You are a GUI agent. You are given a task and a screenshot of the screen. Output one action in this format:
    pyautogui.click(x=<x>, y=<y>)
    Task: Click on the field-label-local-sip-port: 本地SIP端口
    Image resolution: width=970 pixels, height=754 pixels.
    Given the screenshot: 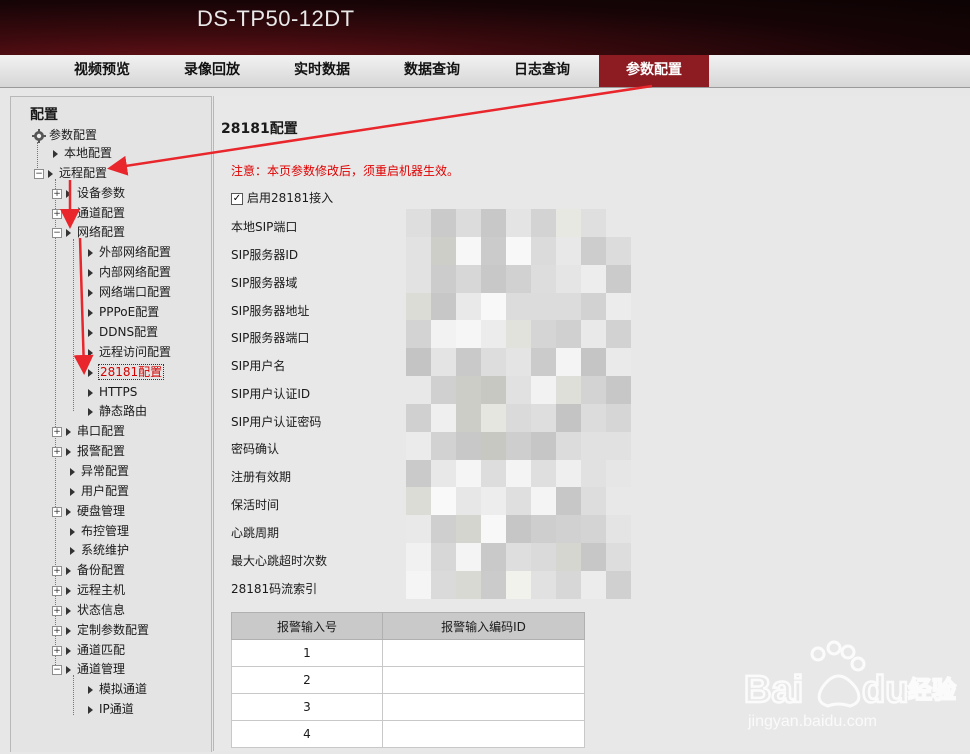 What is the action you would take?
    pyautogui.click(x=264, y=227)
    